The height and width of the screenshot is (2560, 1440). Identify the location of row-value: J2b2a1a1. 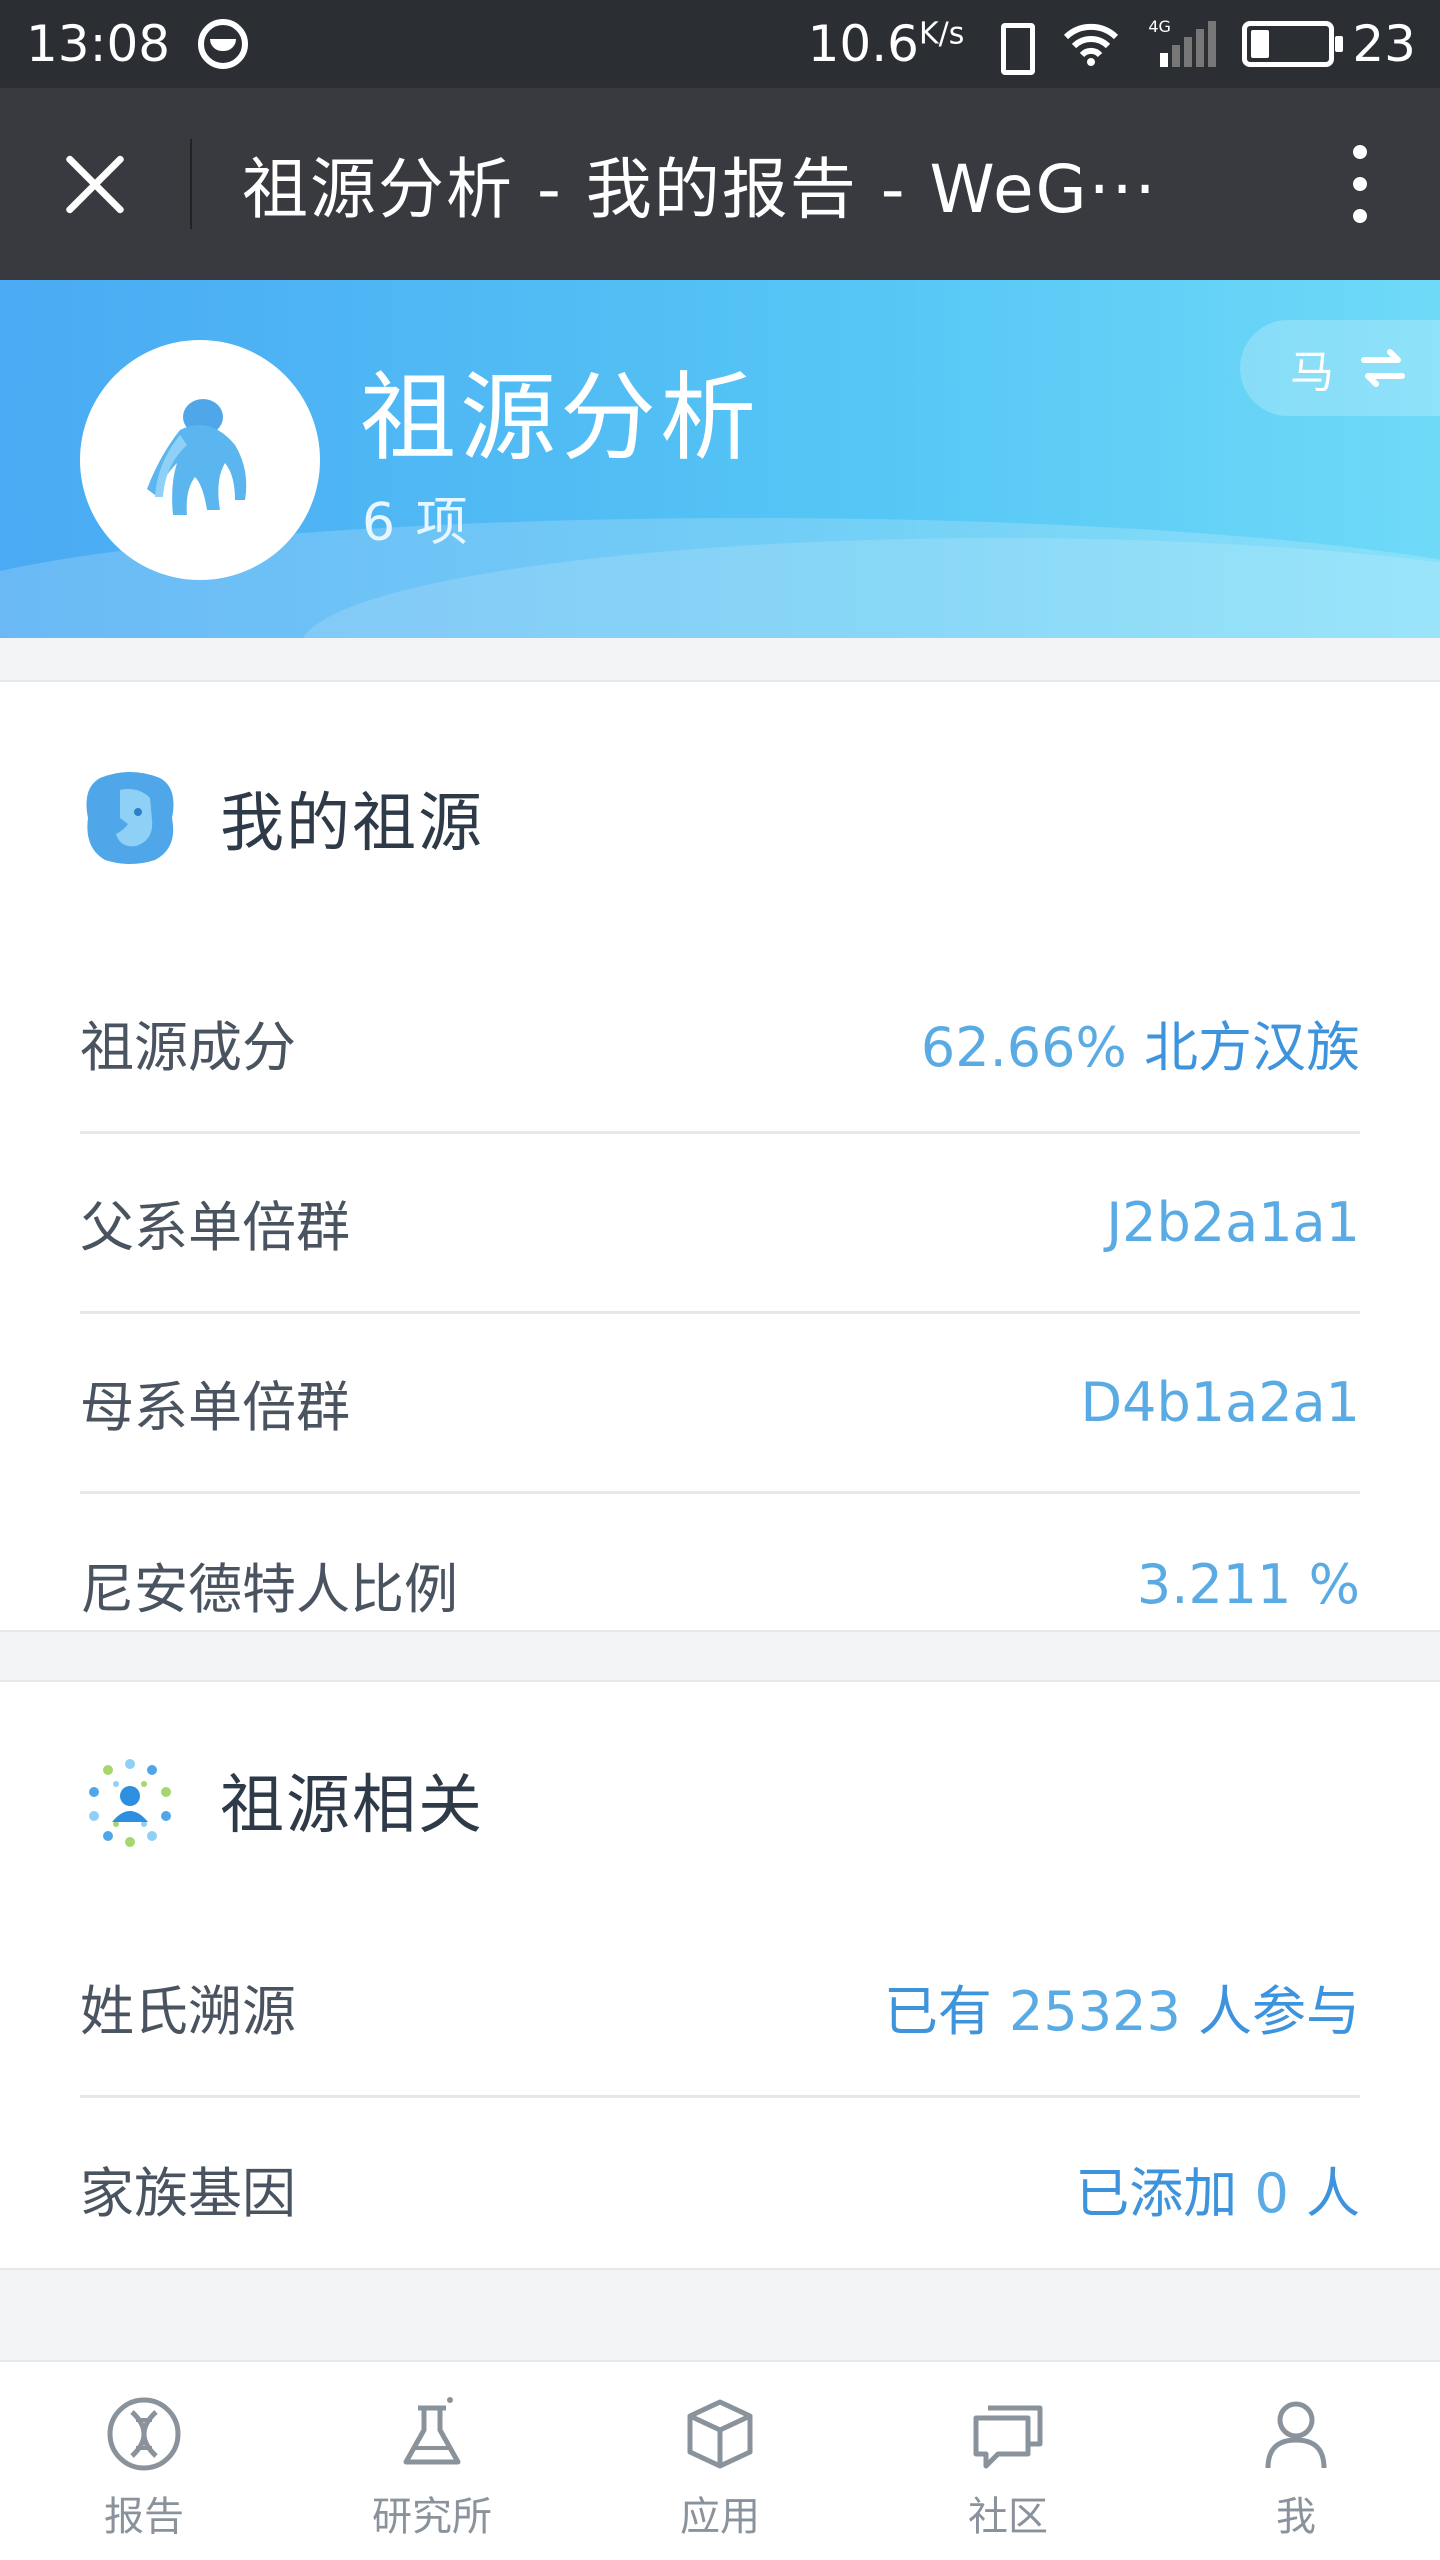
(1233, 1222).